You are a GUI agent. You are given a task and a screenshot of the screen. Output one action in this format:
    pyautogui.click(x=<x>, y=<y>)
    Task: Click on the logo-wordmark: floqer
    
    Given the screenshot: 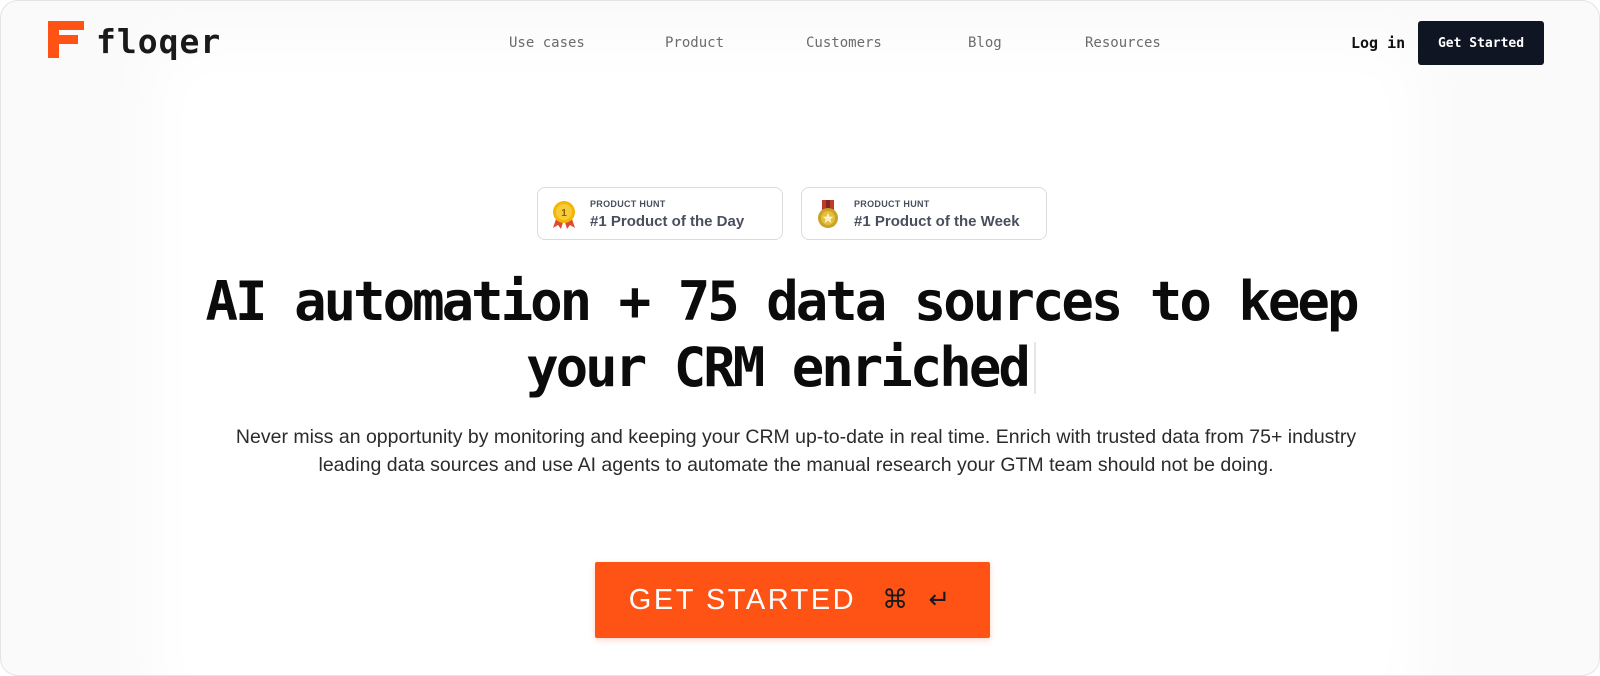 What is the action you would take?
    pyautogui.click(x=159, y=41)
    